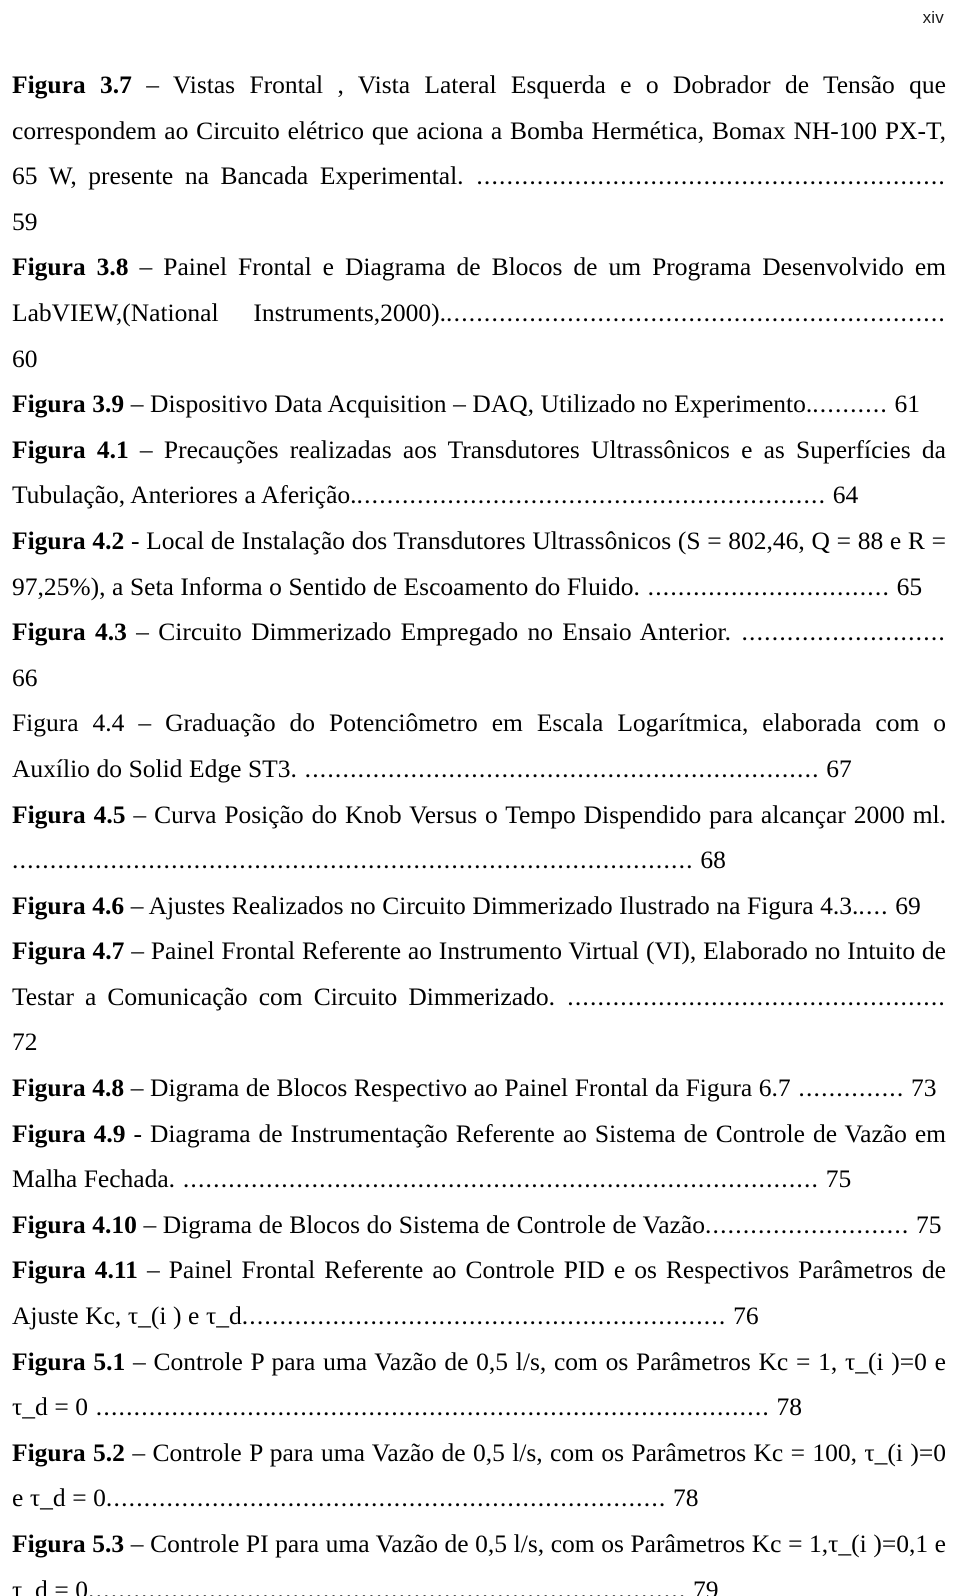  What do you see at coordinates (72, 84) in the screenshot?
I see `toc-entry-label: Figura 3.7` at bounding box center [72, 84].